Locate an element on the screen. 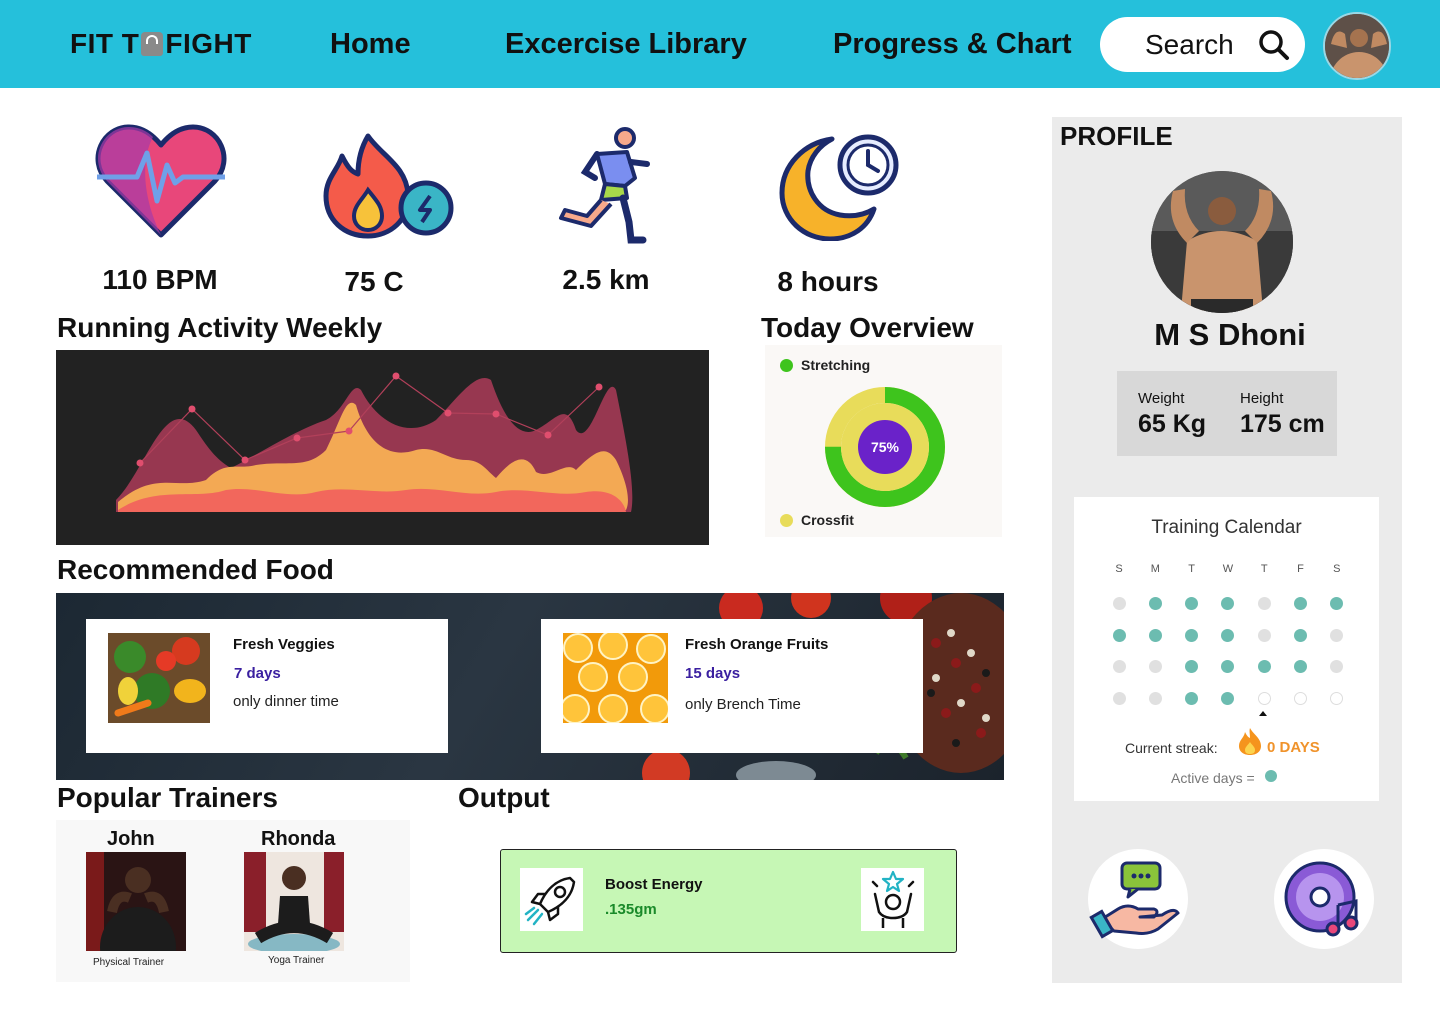 The width and height of the screenshot is (1440, 1024). profile-name: M S Dhoni is located at coordinates (1230, 334).